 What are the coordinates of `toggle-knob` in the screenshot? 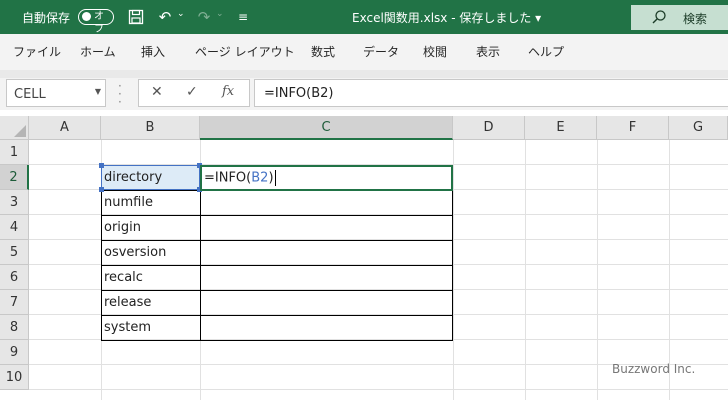 It's located at (86, 16).